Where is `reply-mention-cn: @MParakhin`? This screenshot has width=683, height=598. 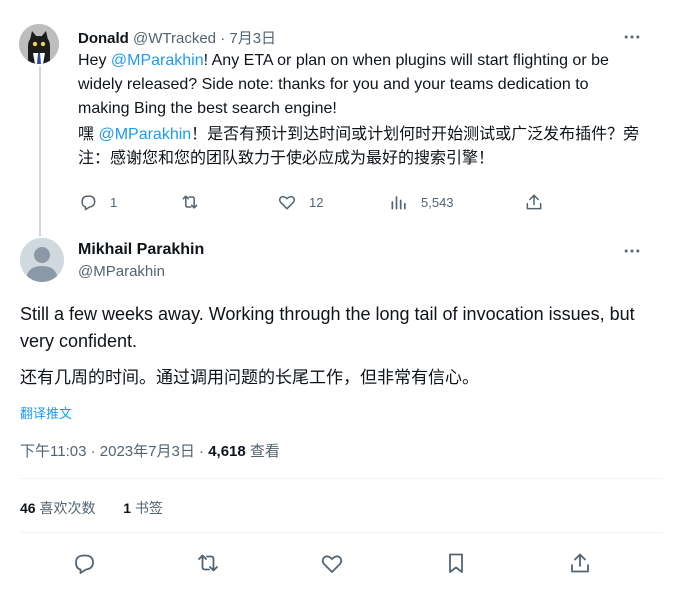
reply-mention-cn: @MParakhin is located at coordinates (144, 134).